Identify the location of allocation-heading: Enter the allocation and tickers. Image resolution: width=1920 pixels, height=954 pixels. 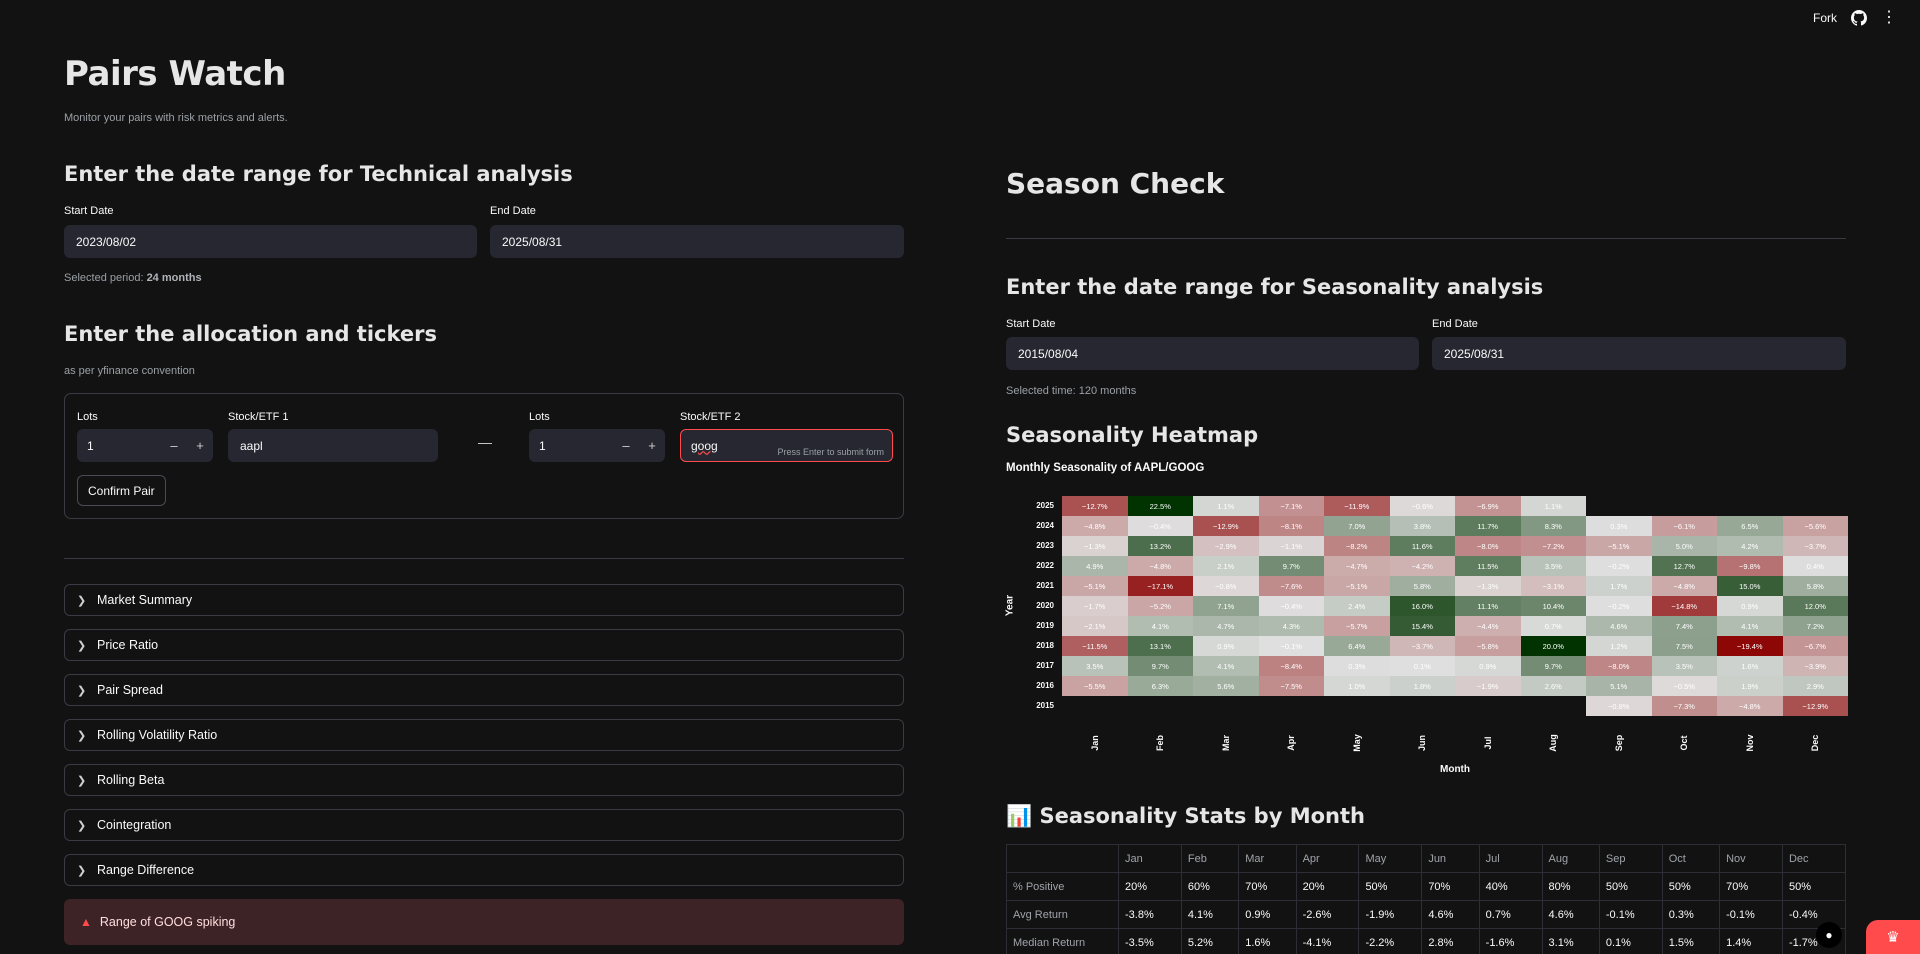
(250, 334).